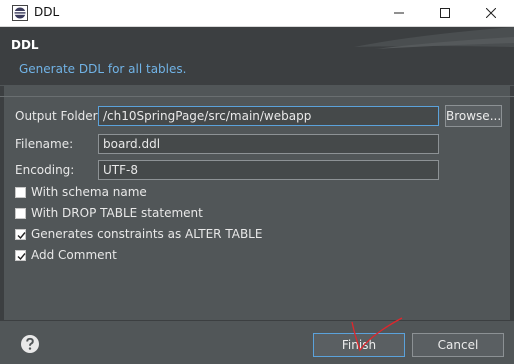 This screenshot has width=514, height=364. Describe the element at coordinates (268, 144) in the screenshot. I see `filename-input: board.ddl` at that location.